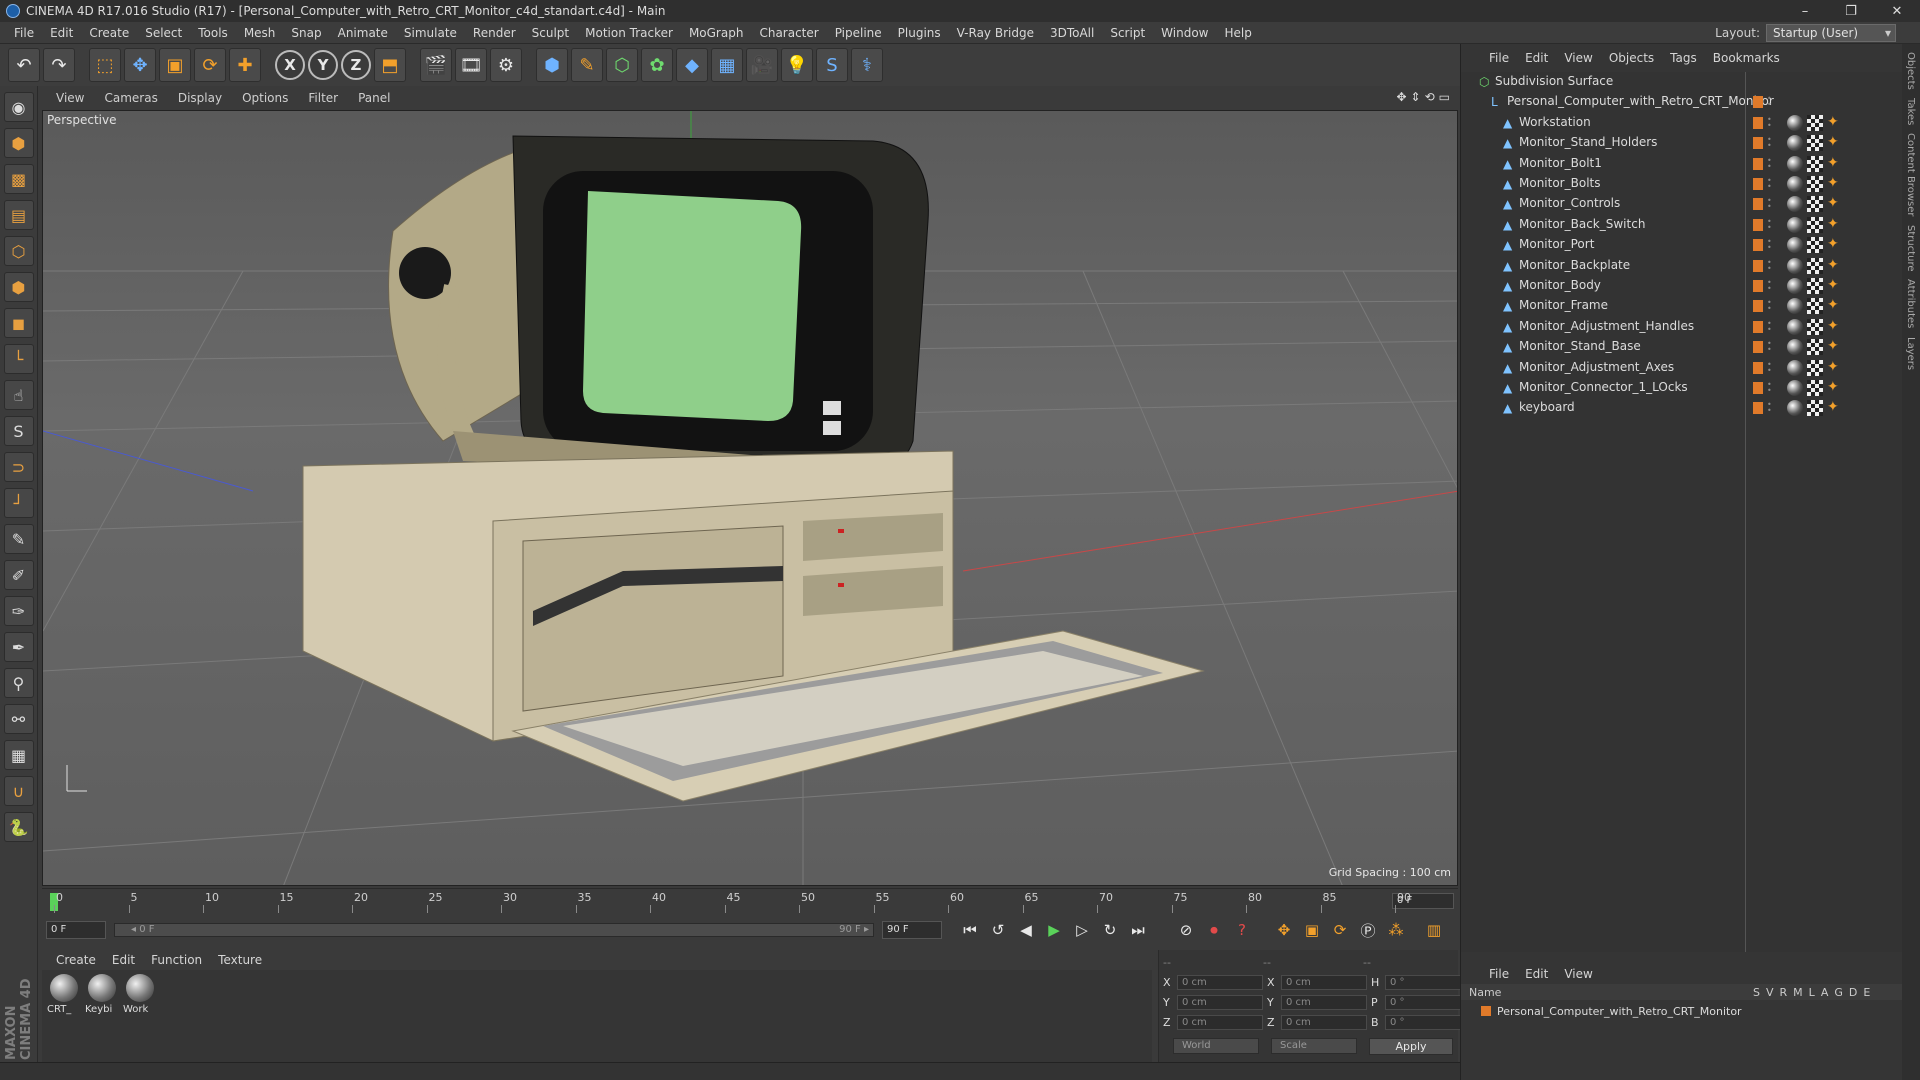 Image resolution: width=1920 pixels, height=1080 pixels. I want to click on object-menu-item: Edit, so click(1536, 58).